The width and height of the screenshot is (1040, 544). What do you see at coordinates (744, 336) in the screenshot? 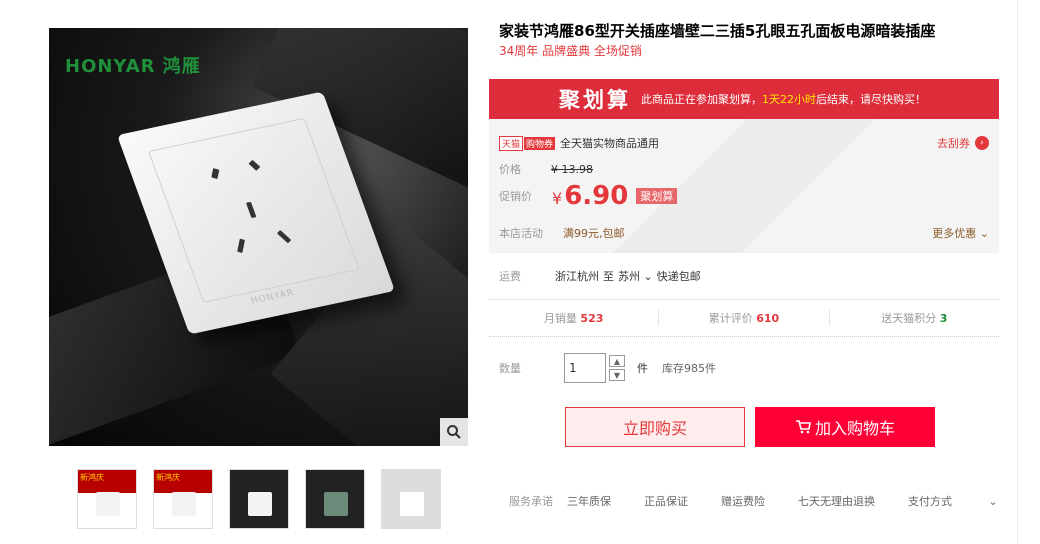
I see `divider` at bounding box center [744, 336].